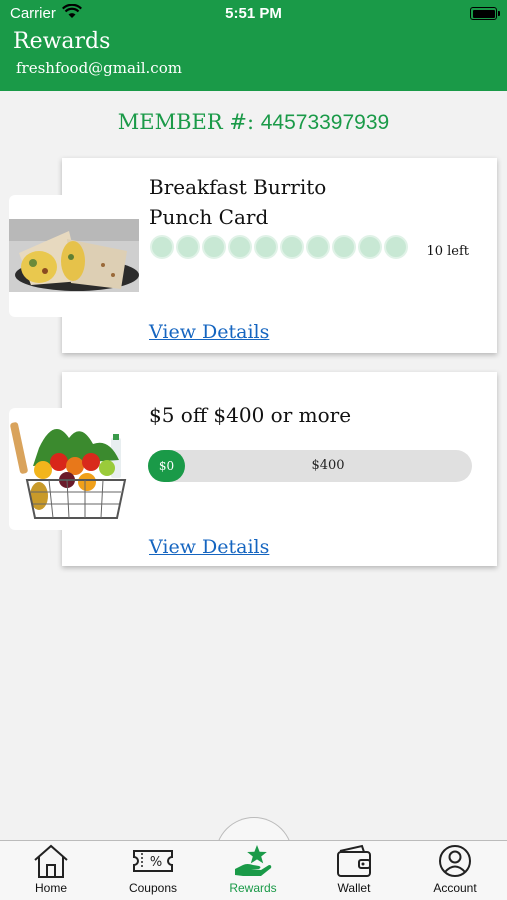 Image resolution: width=507 pixels, height=900 pixels. I want to click on status-time: 5:51 PM, so click(253, 13).